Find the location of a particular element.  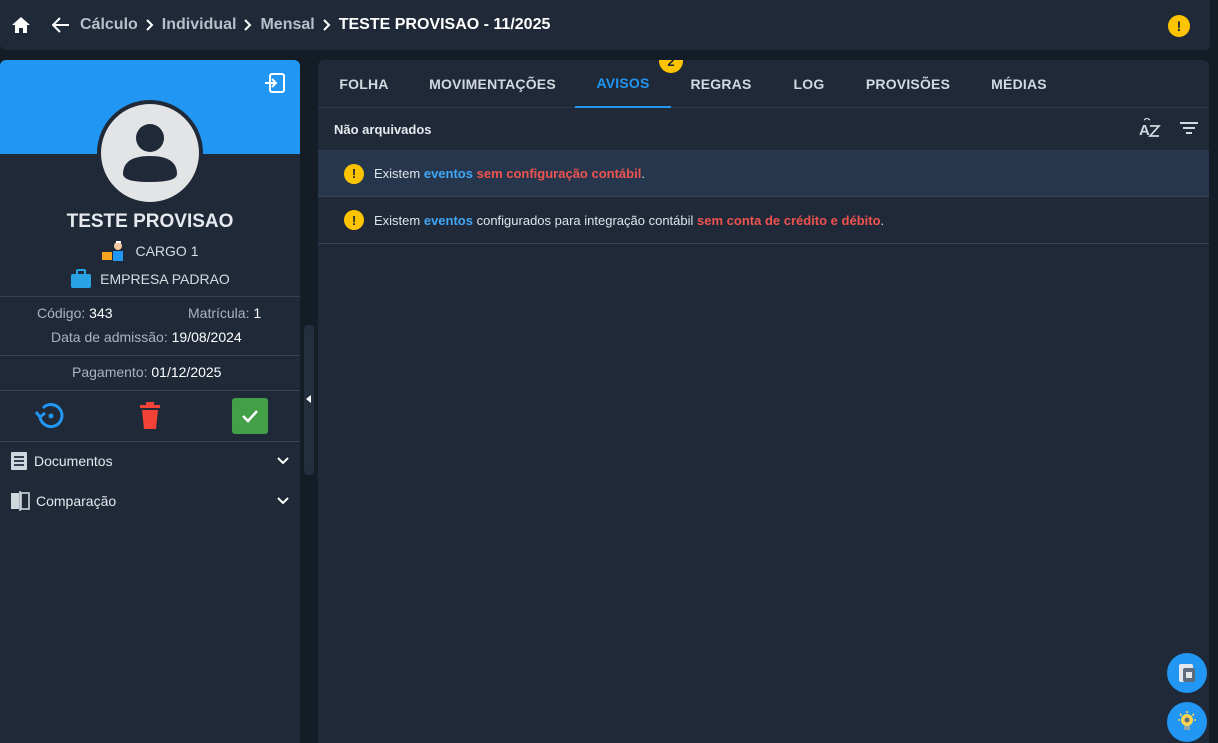

tab-movimentacoes: MOVIMENTAÇÕES is located at coordinates (492, 84).